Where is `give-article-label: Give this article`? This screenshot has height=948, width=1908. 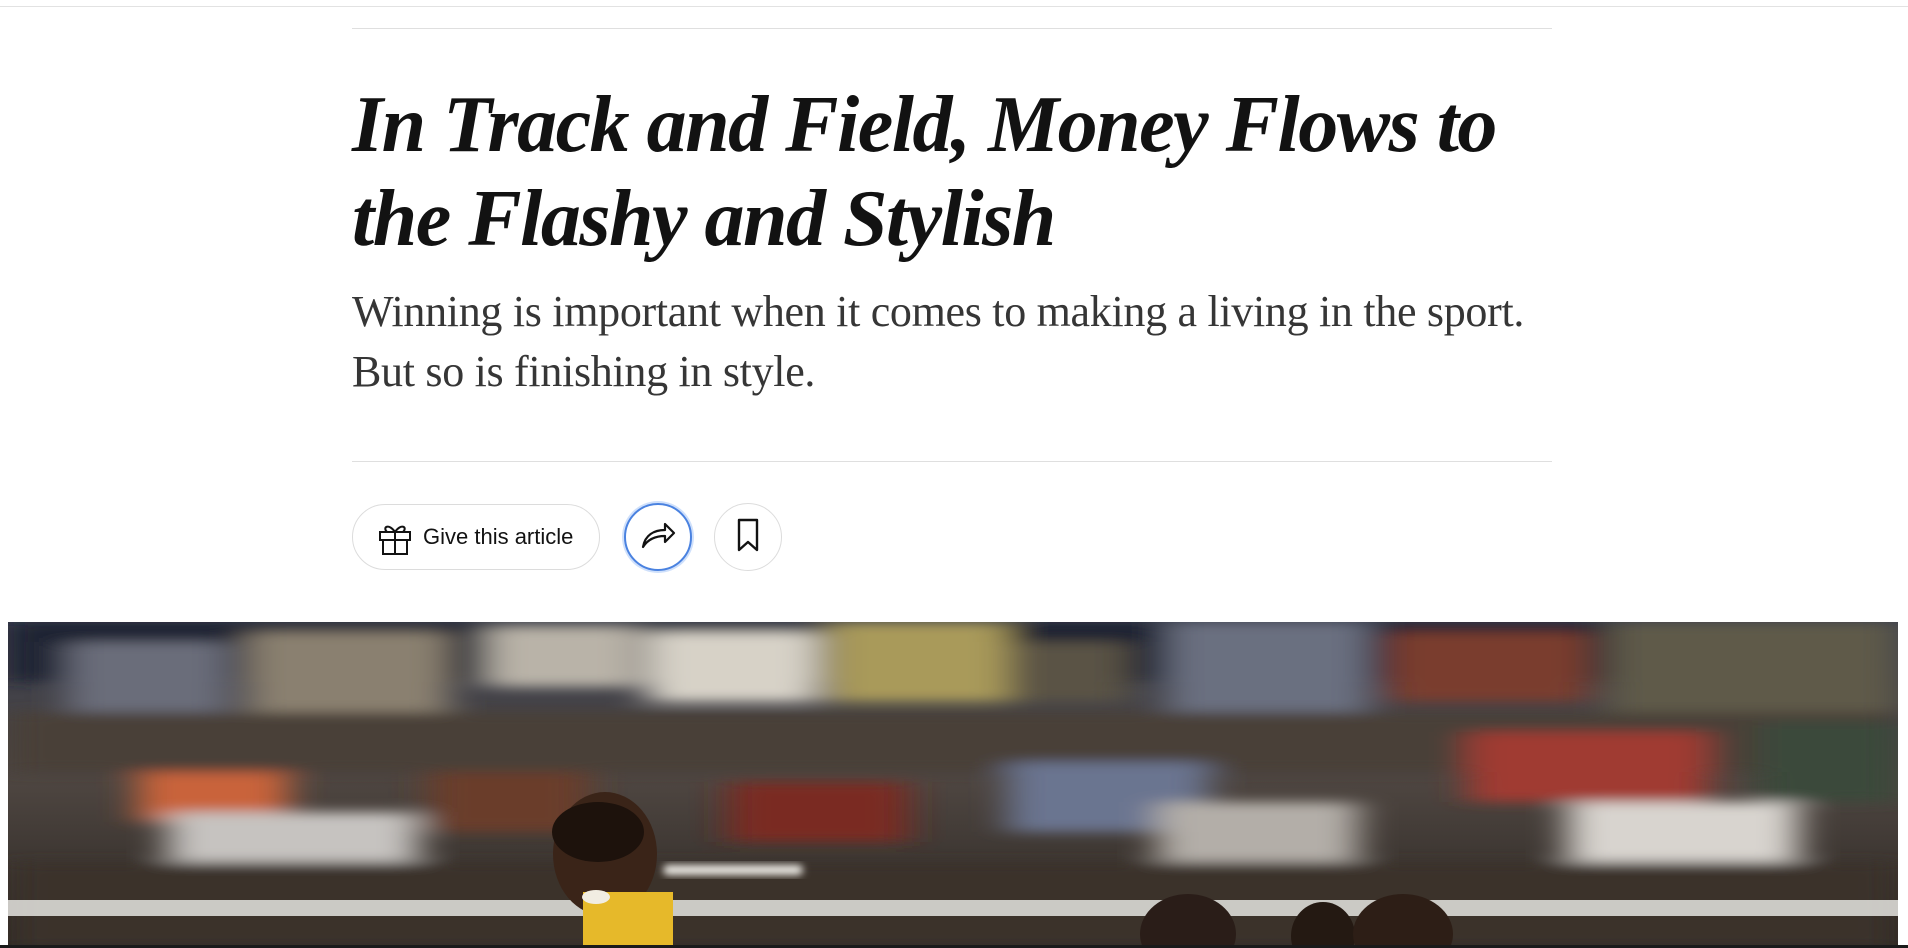
give-article-label: Give this article is located at coordinates (498, 536).